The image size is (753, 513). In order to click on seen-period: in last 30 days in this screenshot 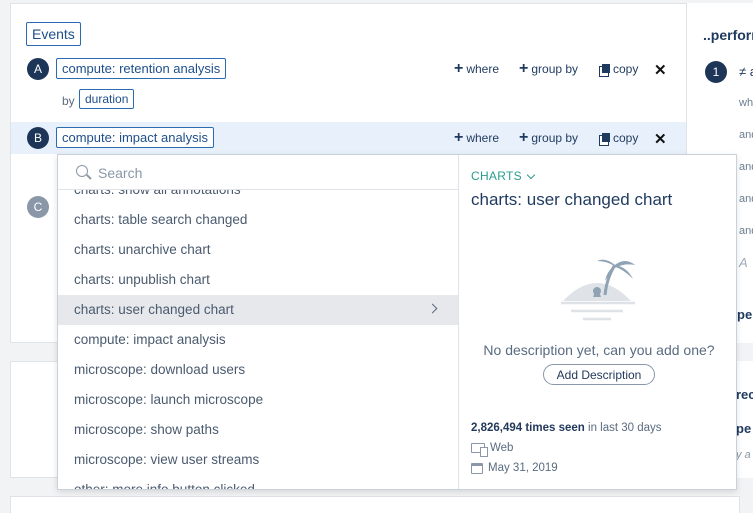, I will do `click(623, 428)`.